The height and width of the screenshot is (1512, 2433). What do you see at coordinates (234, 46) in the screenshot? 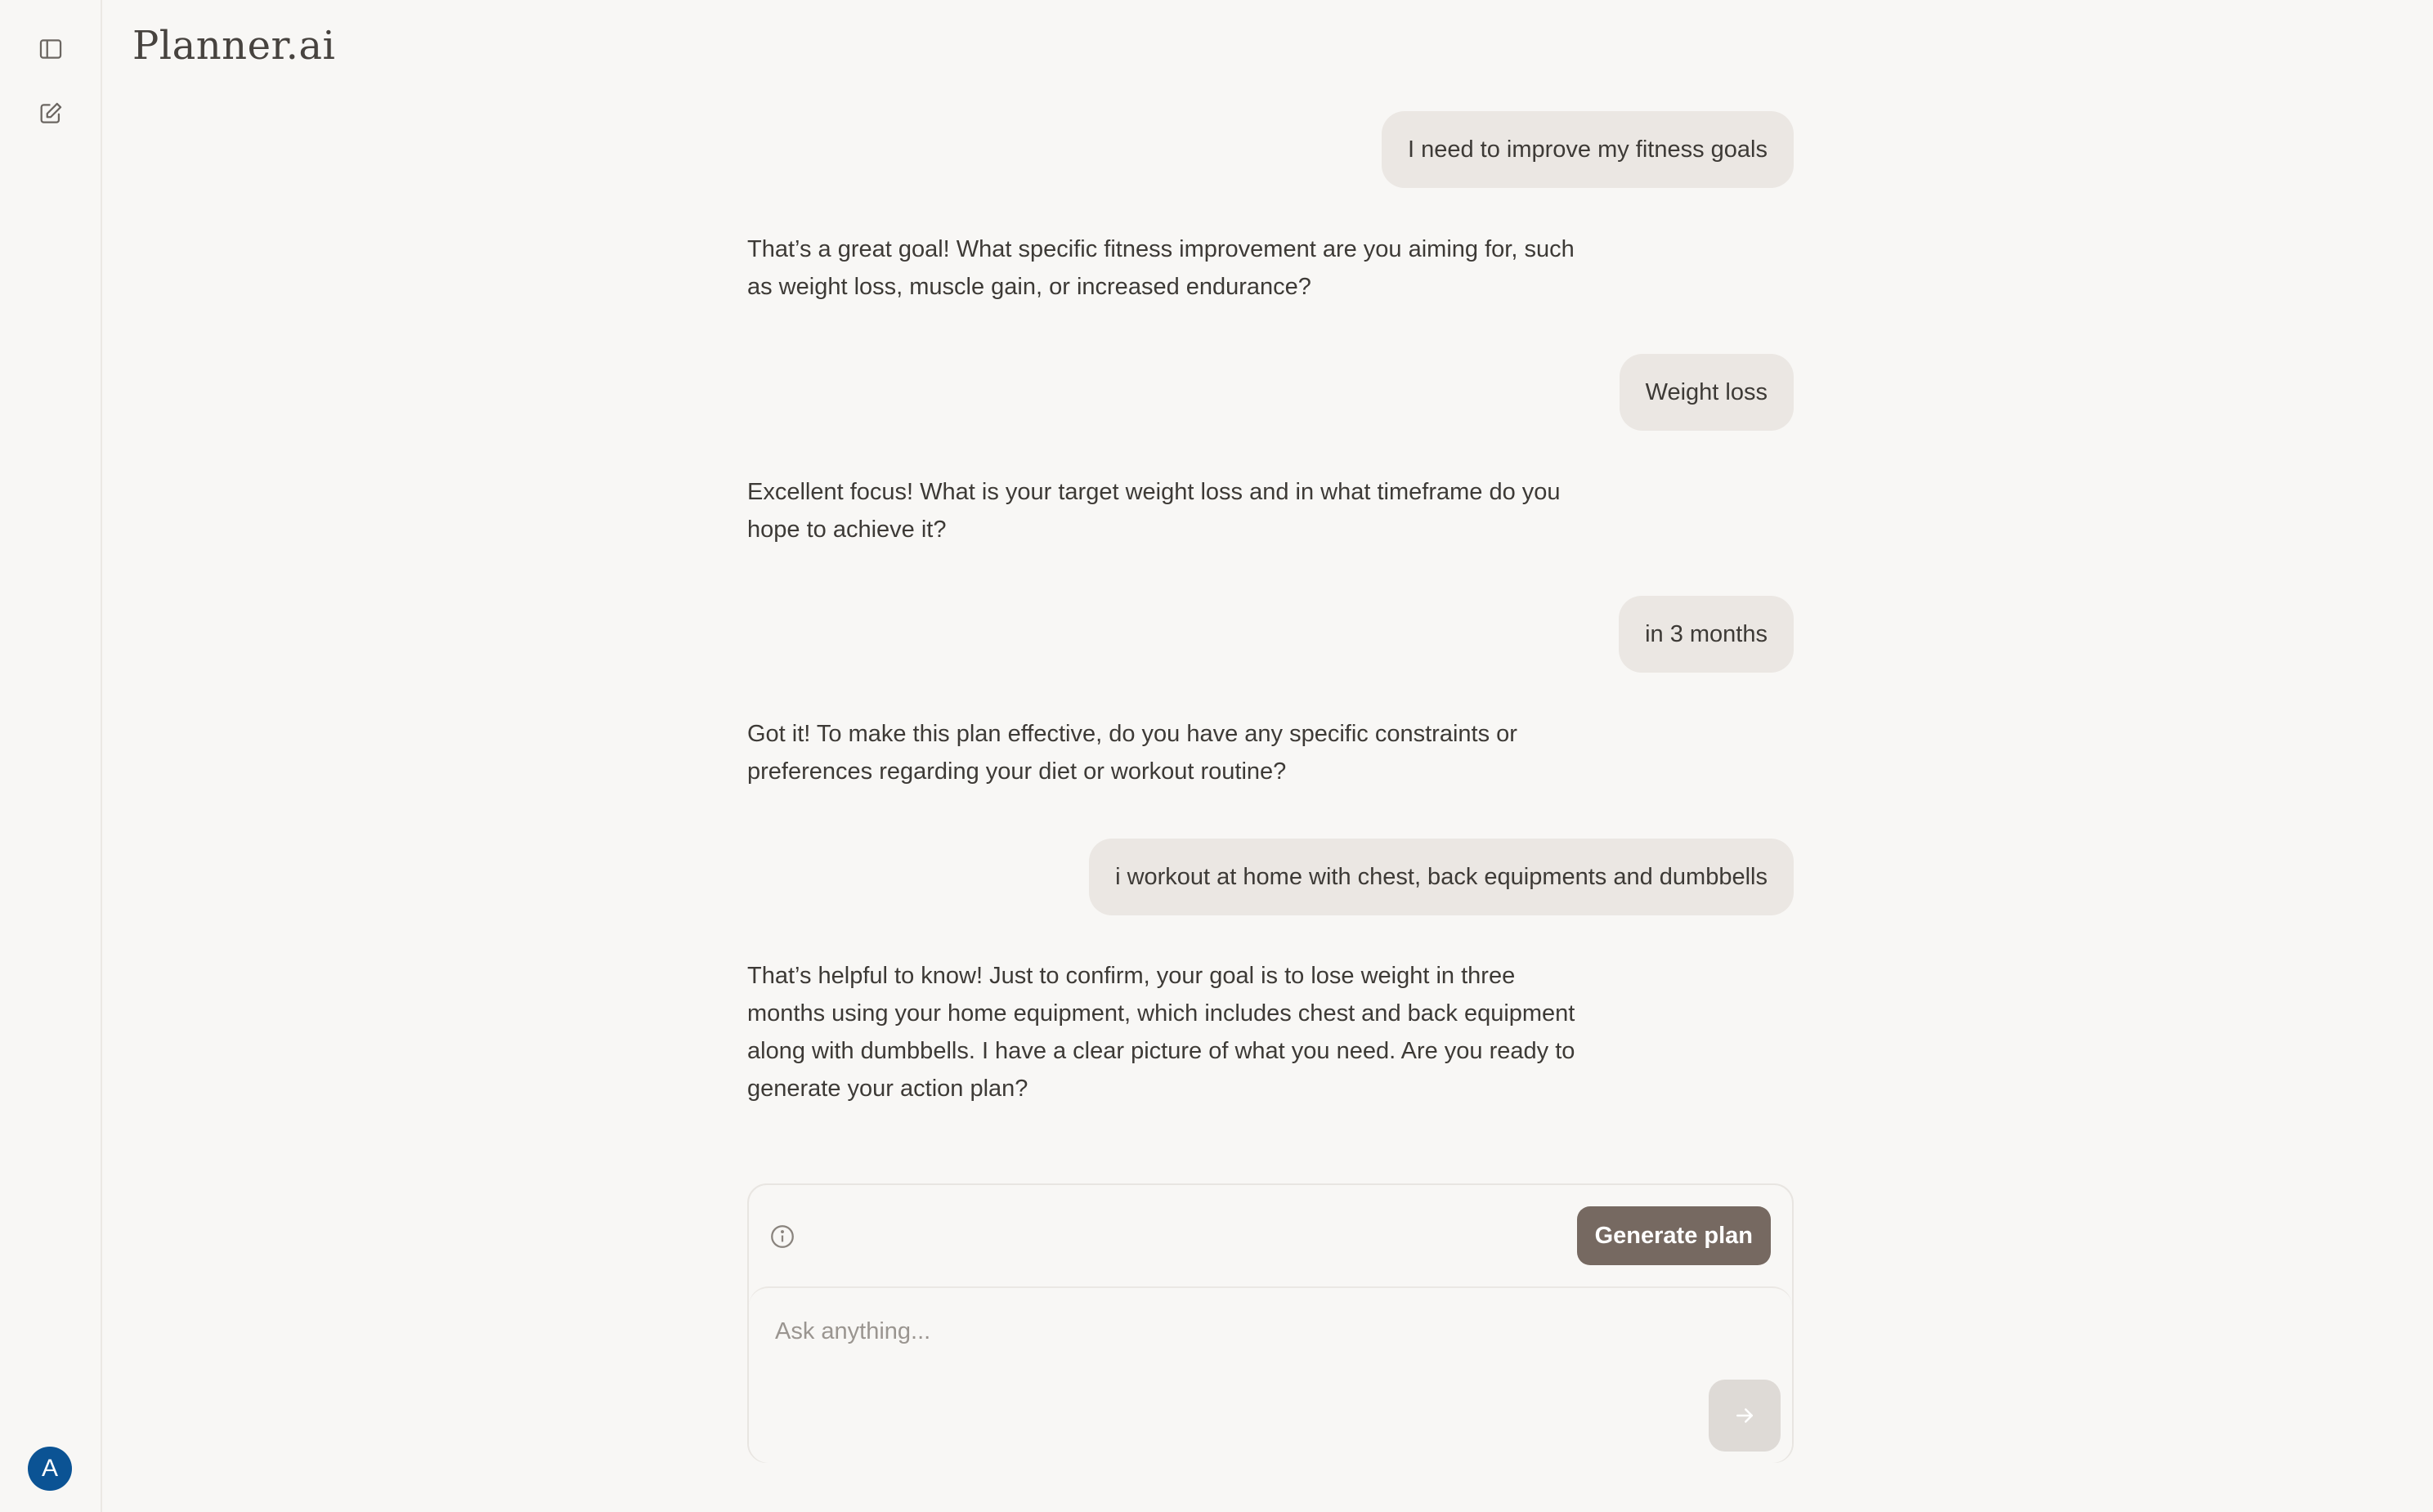
I see `app-title: Planner.ai` at bounding box center [234, 46].